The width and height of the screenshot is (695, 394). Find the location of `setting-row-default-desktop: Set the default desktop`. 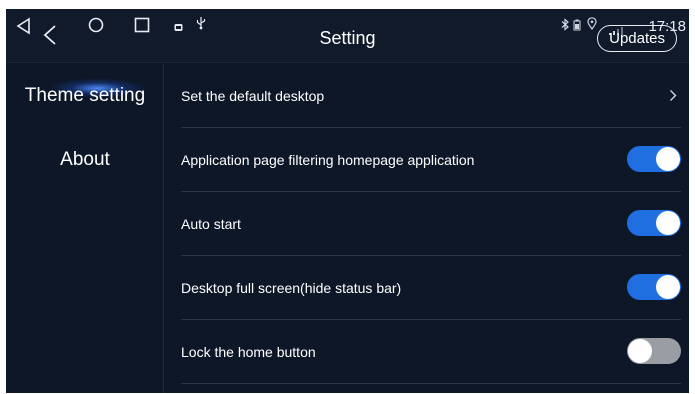

setting-row-default-desktop: Set the default desktop is located at coordinates (431, 96).